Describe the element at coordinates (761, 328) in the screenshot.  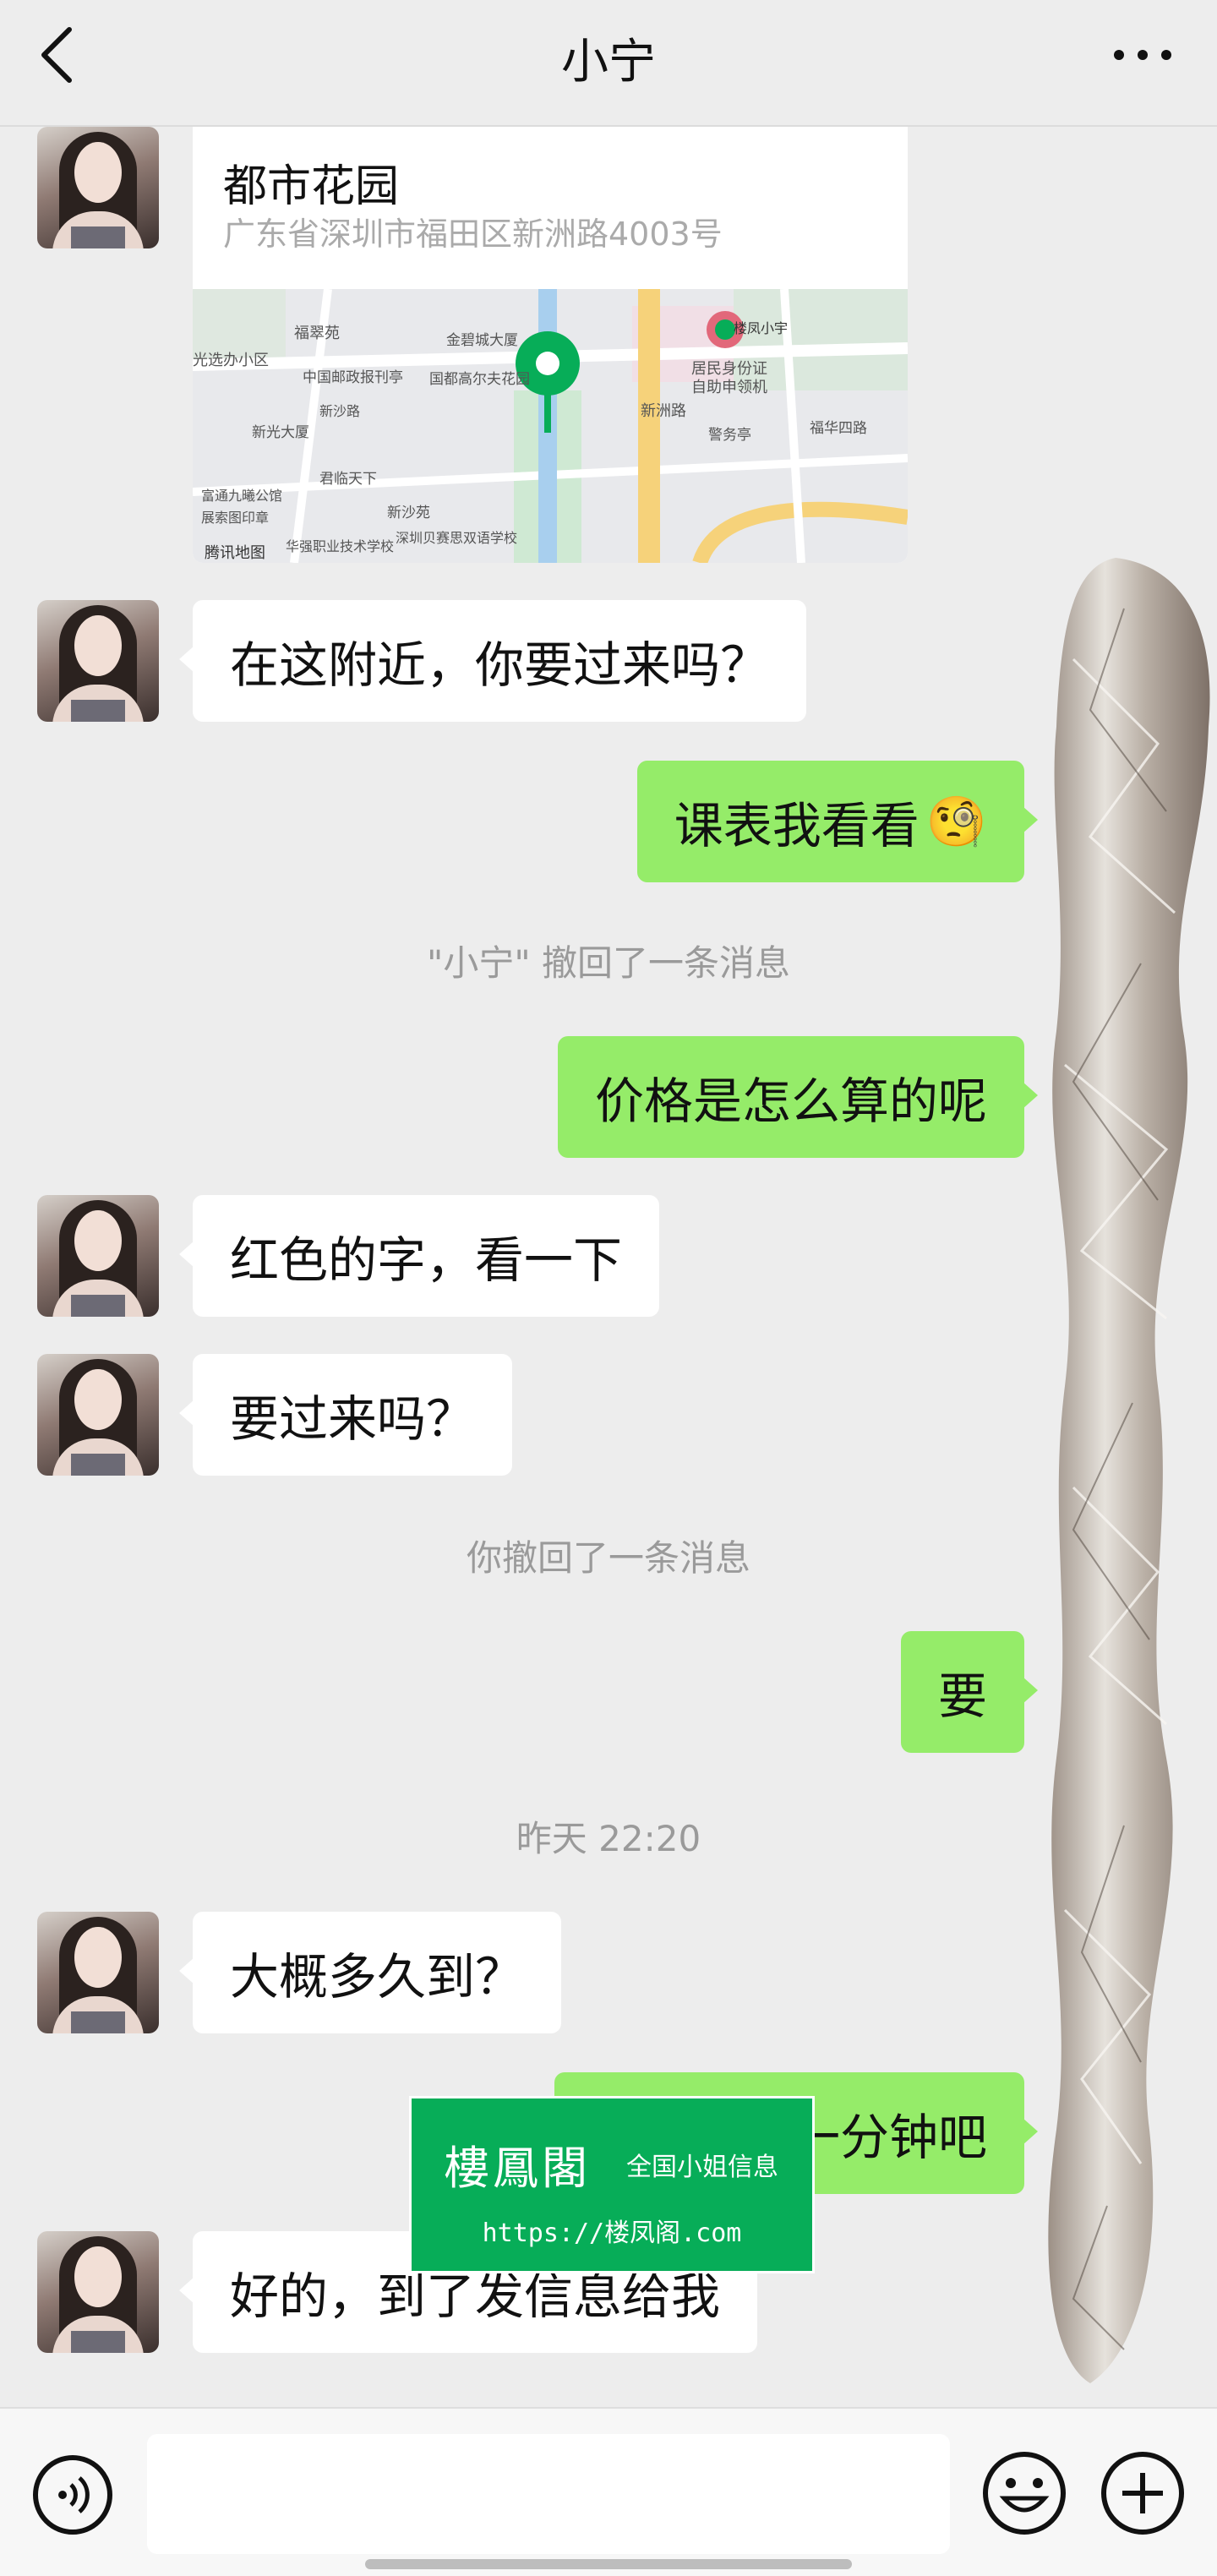
I see `map-label: 楼凤小宇` at that location.